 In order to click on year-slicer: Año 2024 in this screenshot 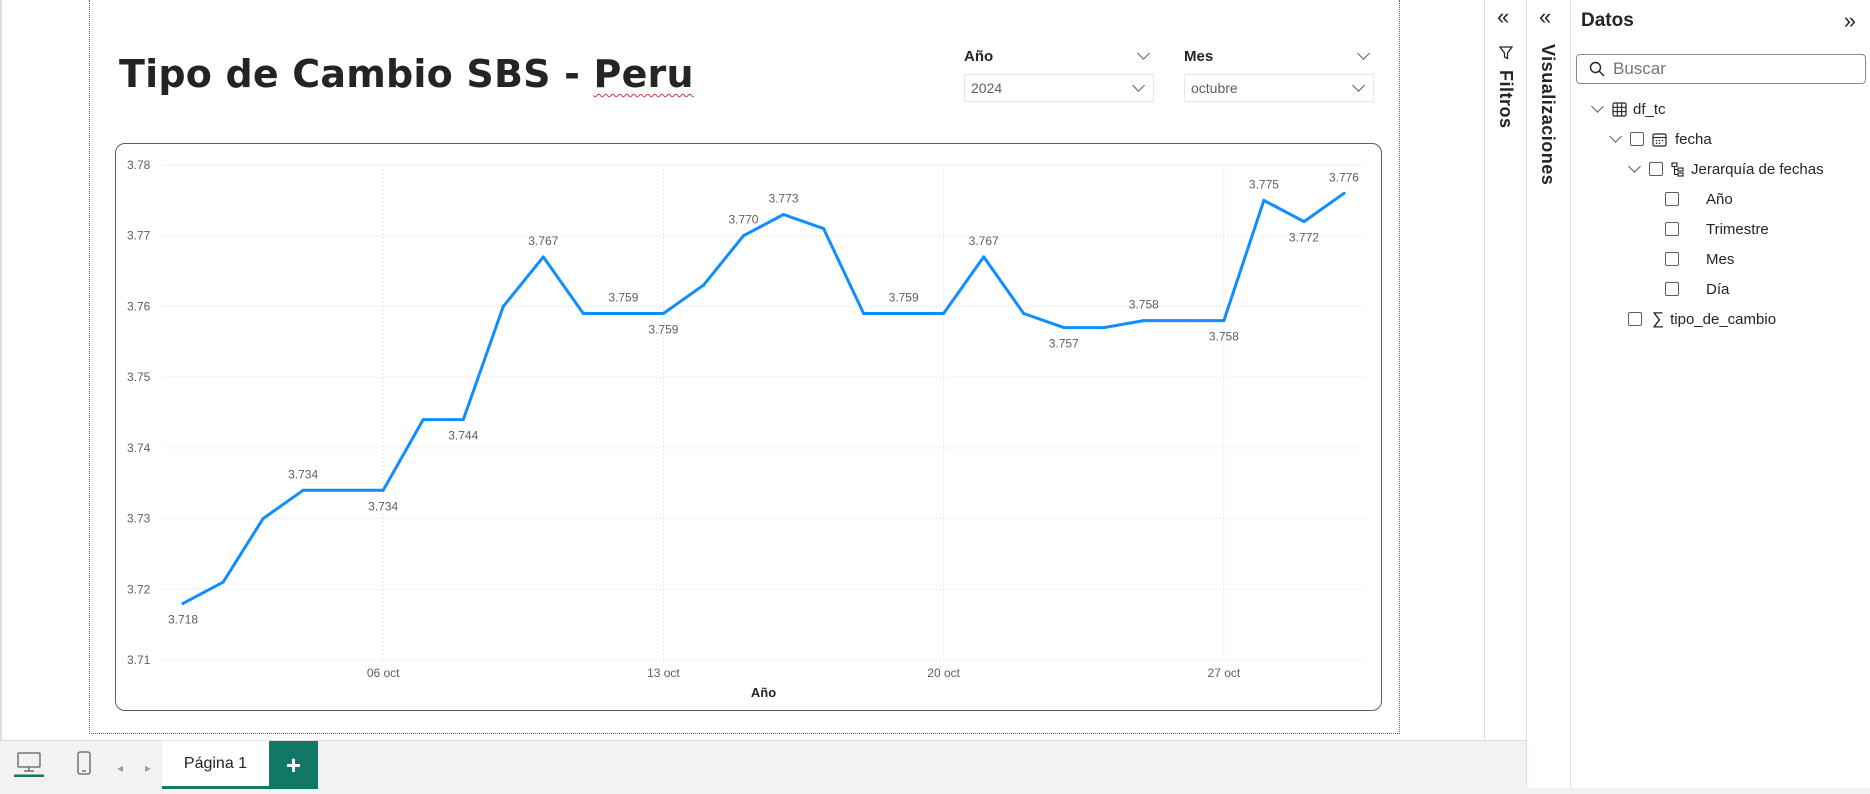, I will do `click(1059, 73)`.